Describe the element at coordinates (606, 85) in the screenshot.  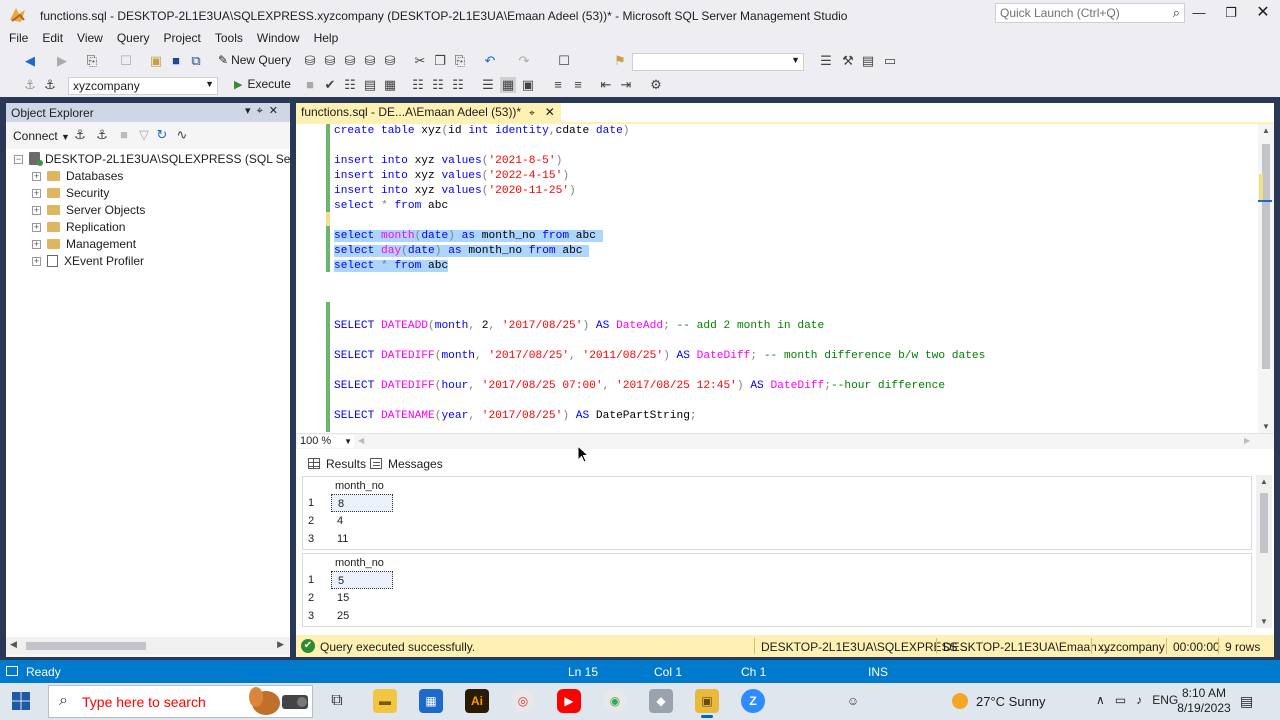
I see `decrease-indent-icon: ⇤` at that location.